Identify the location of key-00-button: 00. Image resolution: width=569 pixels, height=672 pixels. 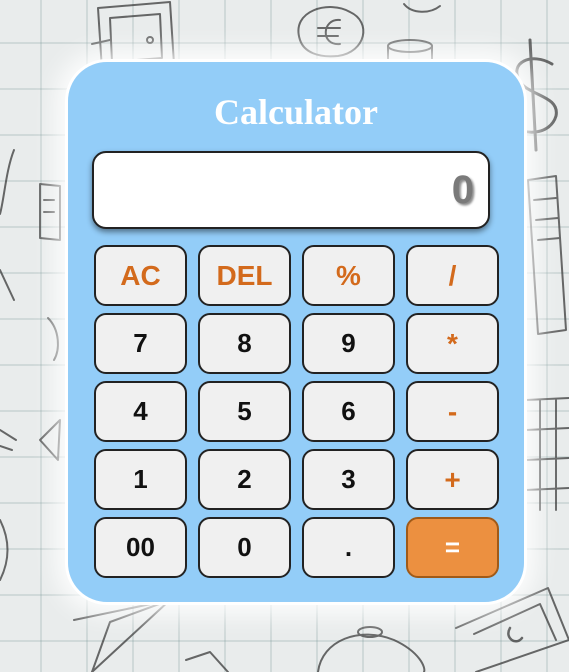
(140, 547).